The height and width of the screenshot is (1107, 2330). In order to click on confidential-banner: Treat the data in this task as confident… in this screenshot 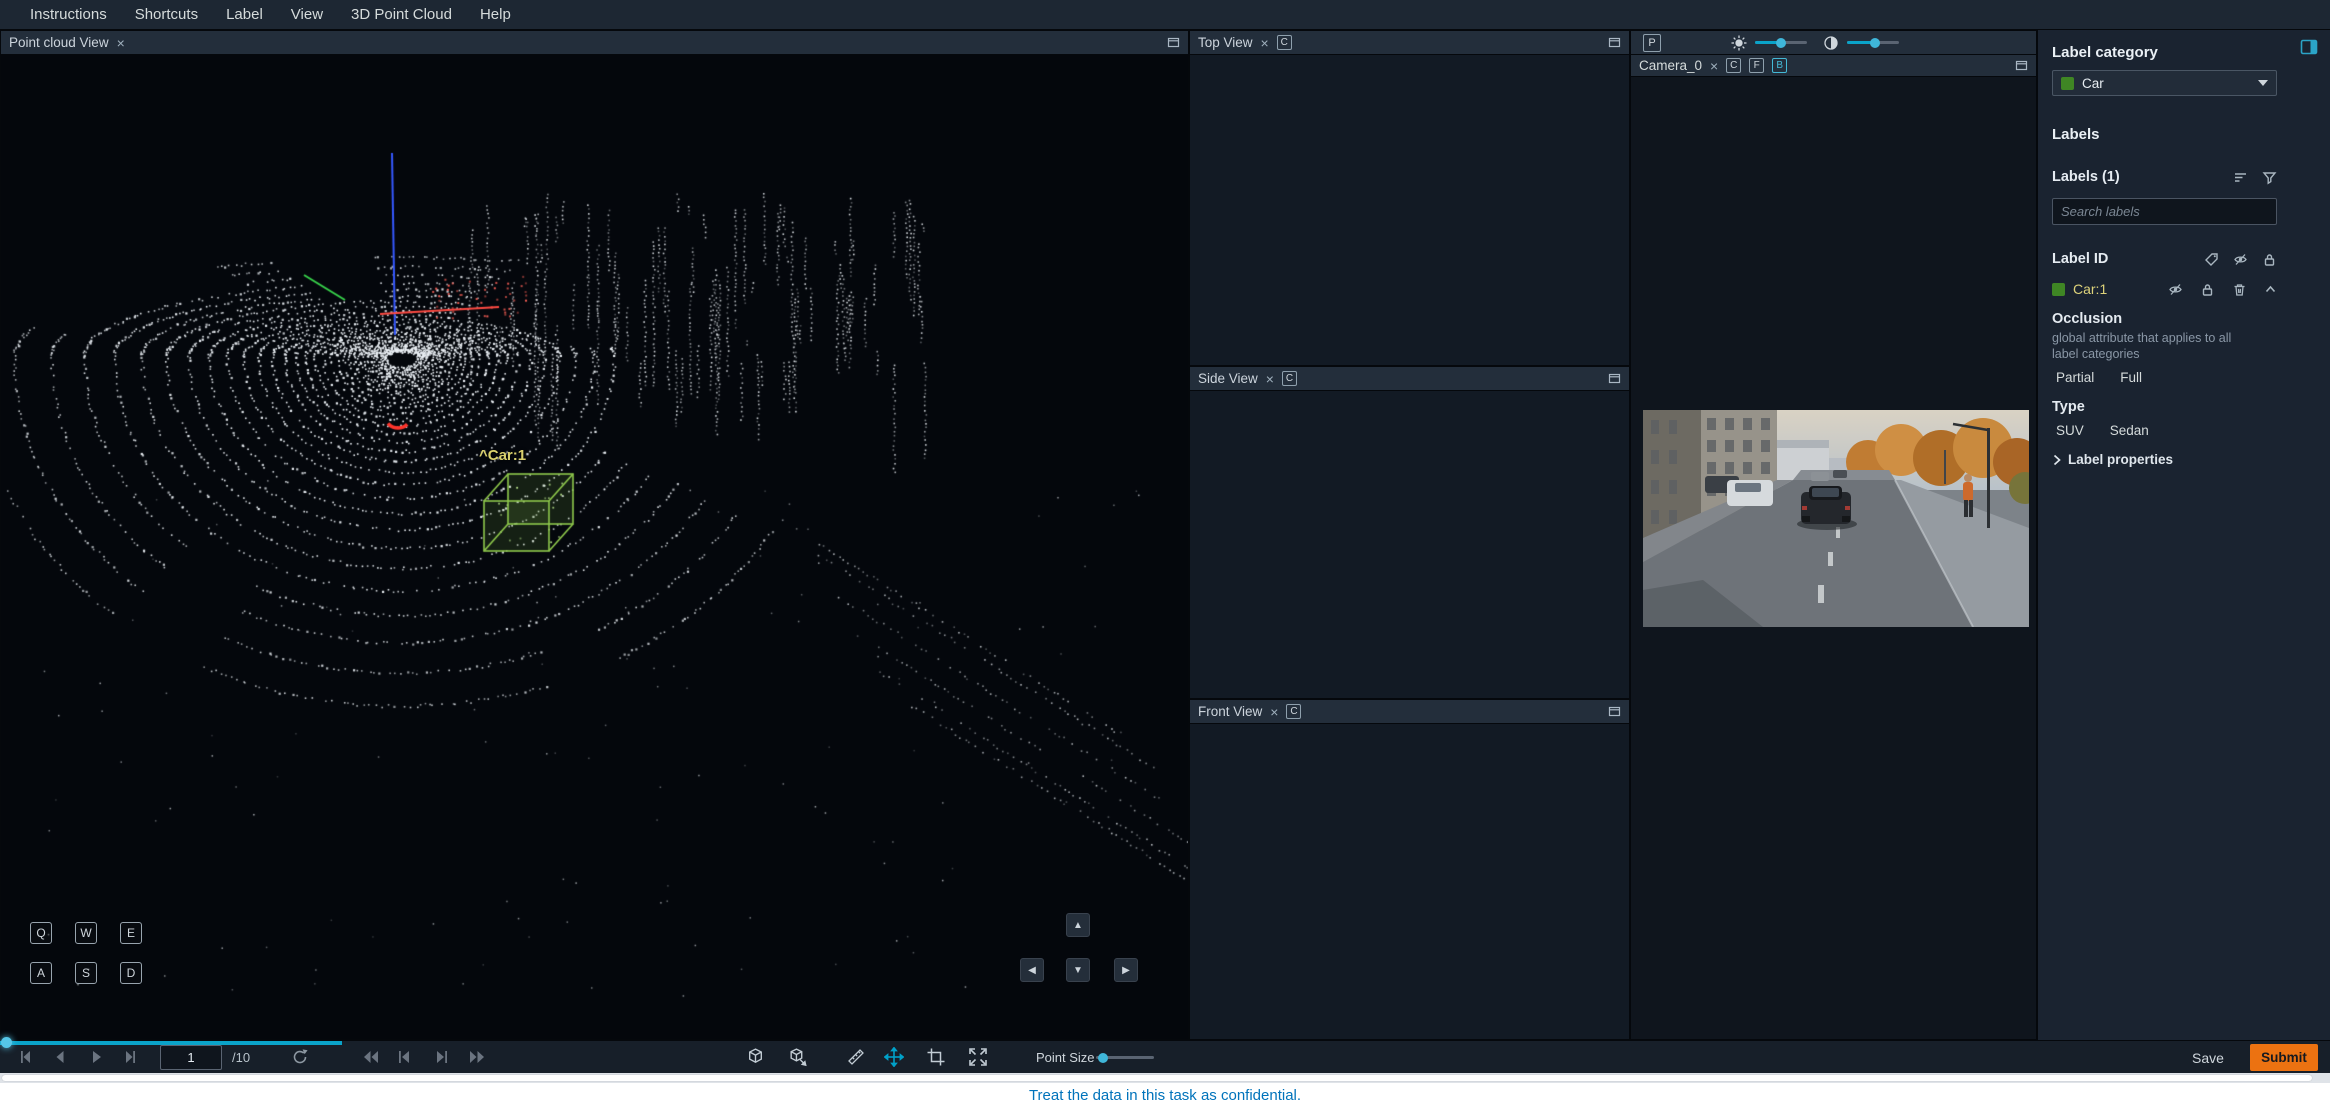, I will do `click(1165, 1095)`.